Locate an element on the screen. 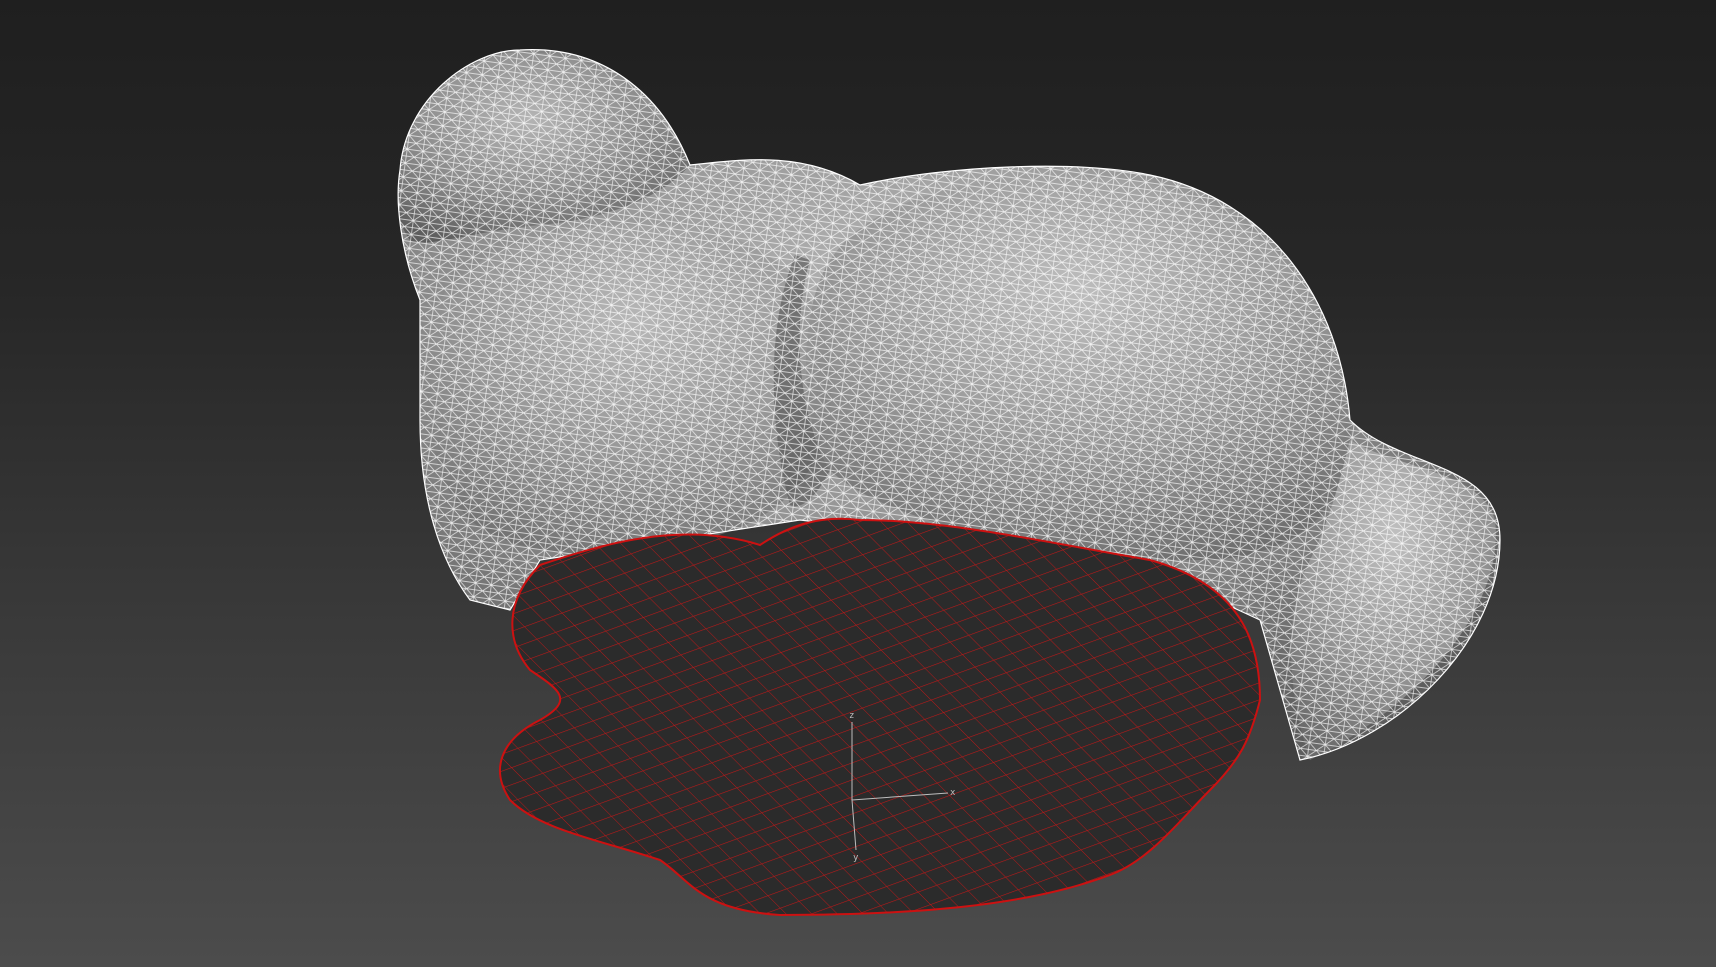  gizmo-label-z: z is located at coordinates (851, 716).